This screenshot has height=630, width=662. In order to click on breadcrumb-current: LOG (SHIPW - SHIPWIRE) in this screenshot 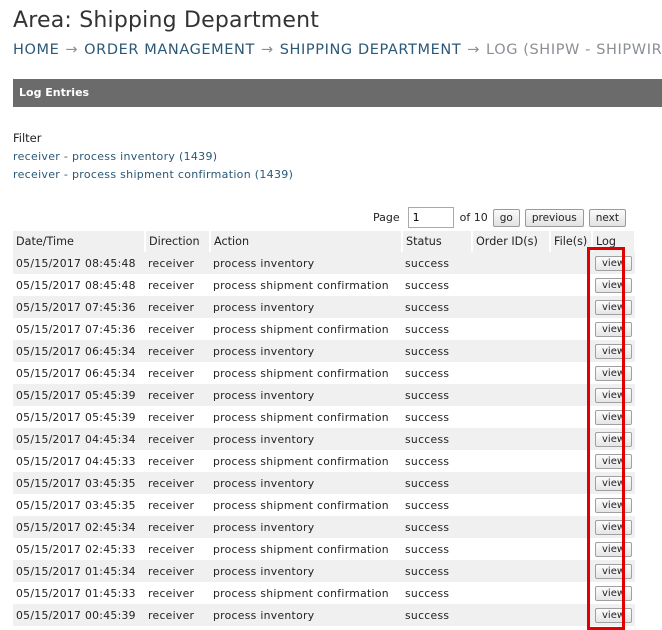, I will do `click(574, 50)`.